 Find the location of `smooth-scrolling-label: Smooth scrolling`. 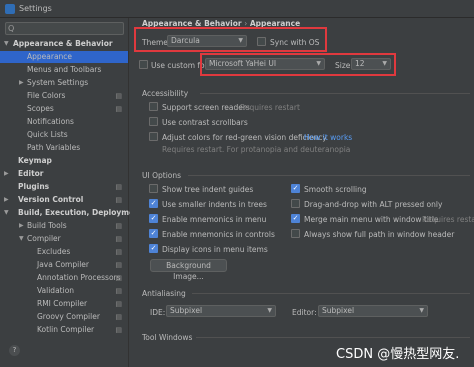

smooth-scrolling-label: Smooth scrolling is located at coordinates (335, 189).